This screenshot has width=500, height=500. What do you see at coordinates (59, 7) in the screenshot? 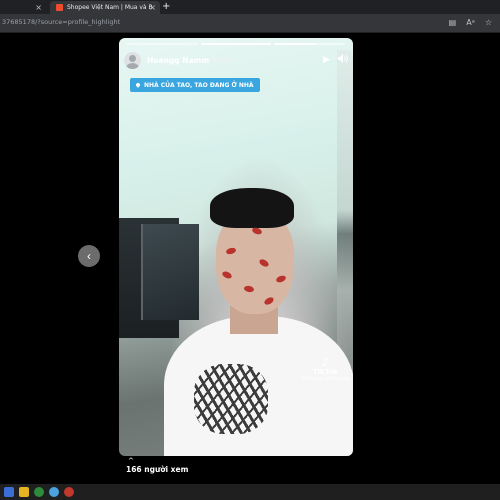
I see `shopee-favicon-icon` at bounding box center [59, 7].